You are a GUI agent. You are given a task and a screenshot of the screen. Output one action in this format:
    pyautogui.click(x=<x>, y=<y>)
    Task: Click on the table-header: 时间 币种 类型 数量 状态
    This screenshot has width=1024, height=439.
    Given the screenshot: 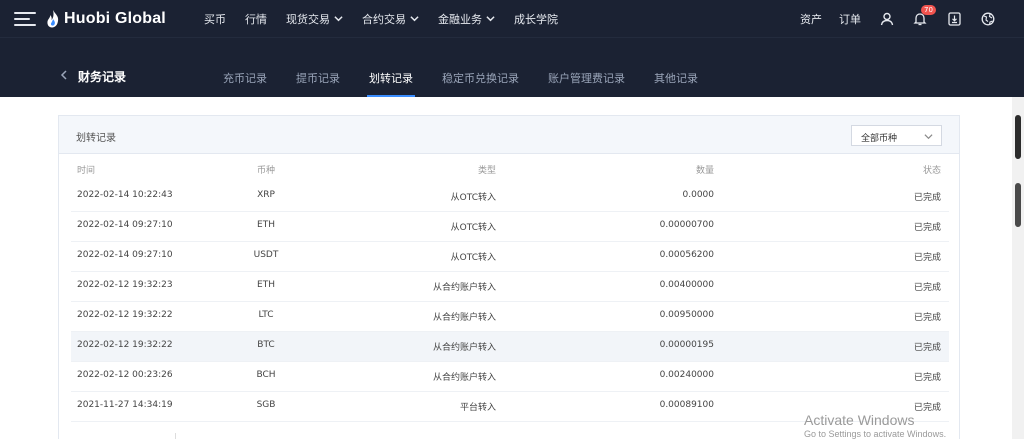 What is the action you would take?
    pyautogui.click(x=510, y=169)
    